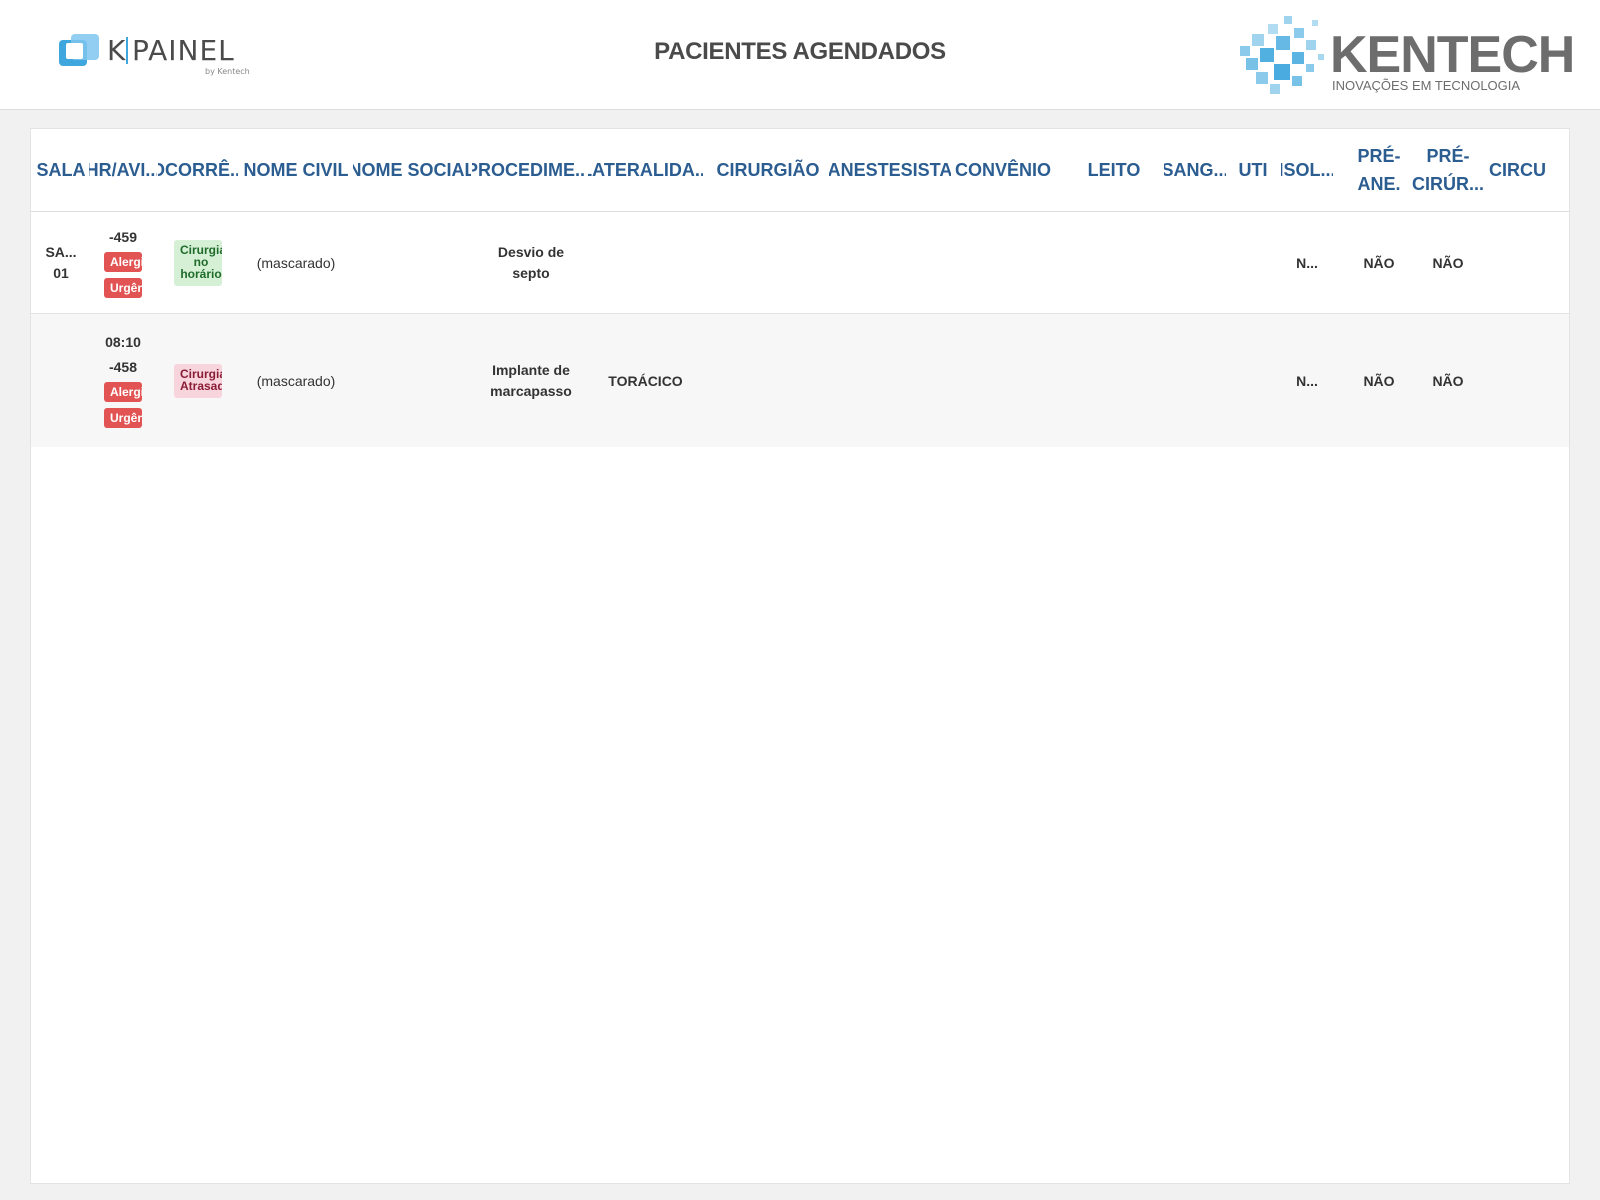 The image size is (1600, 1200). Describe the element at coordinates (123, 236) in the screenshot. I see `aviso-code: -459` at that location.